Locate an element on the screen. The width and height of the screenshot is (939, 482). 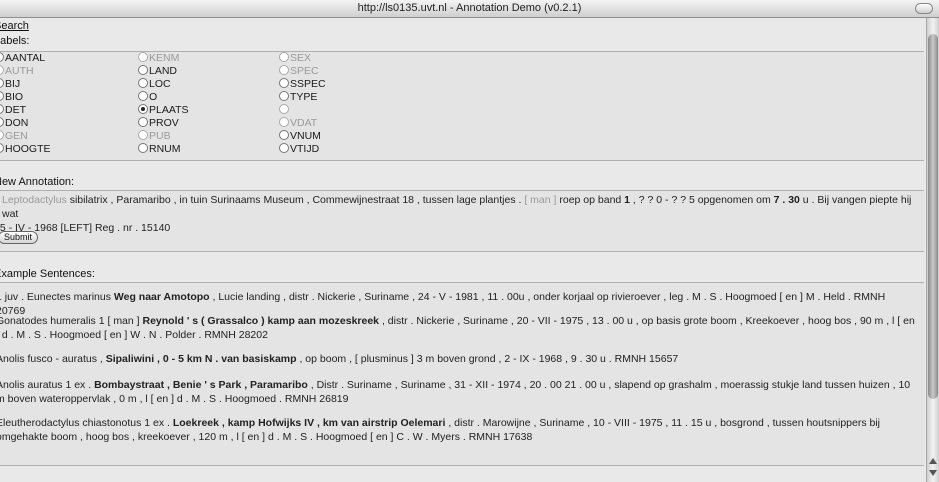
label-radio-text: VNUM is located at coordinates (305, 136).